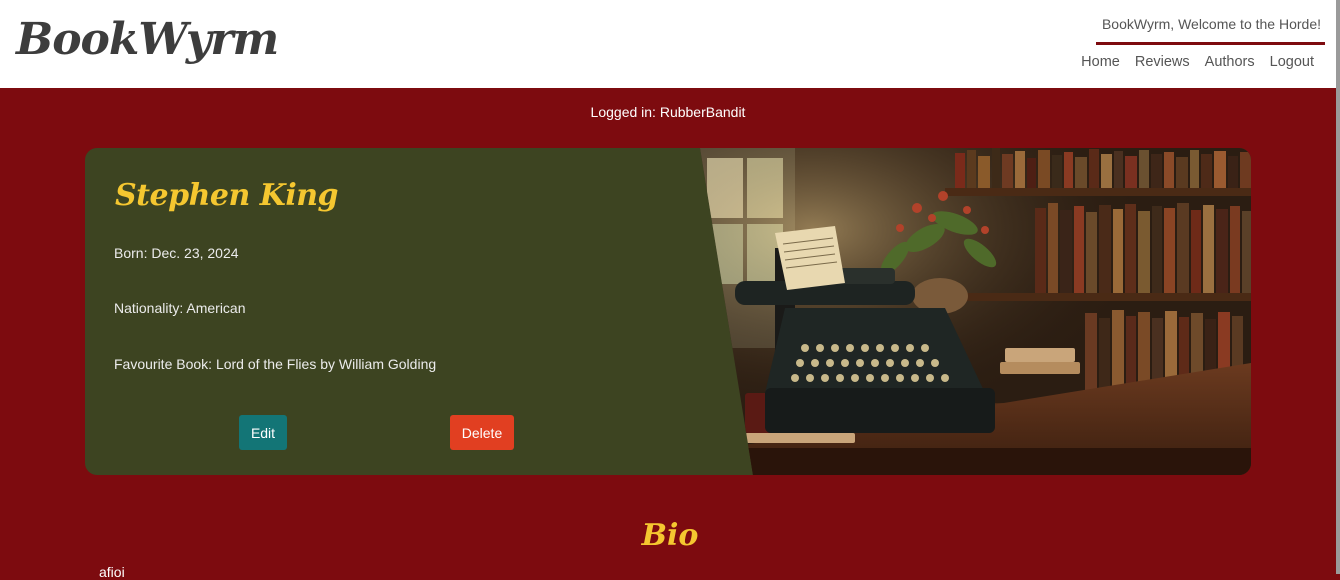  What do you see at coordinates (147, 39) in the screenshot?
I see `brand-logo: BookWyrm` at bounding box center [147, 39].